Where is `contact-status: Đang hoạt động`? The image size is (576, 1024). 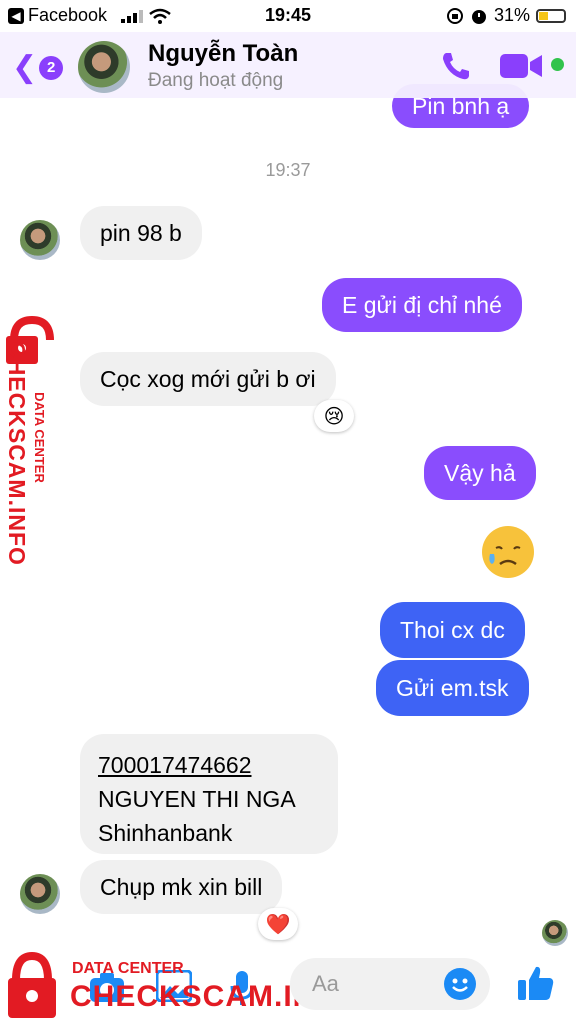 contact-status: Đang hoạt động is located at coordinates (216, 80).